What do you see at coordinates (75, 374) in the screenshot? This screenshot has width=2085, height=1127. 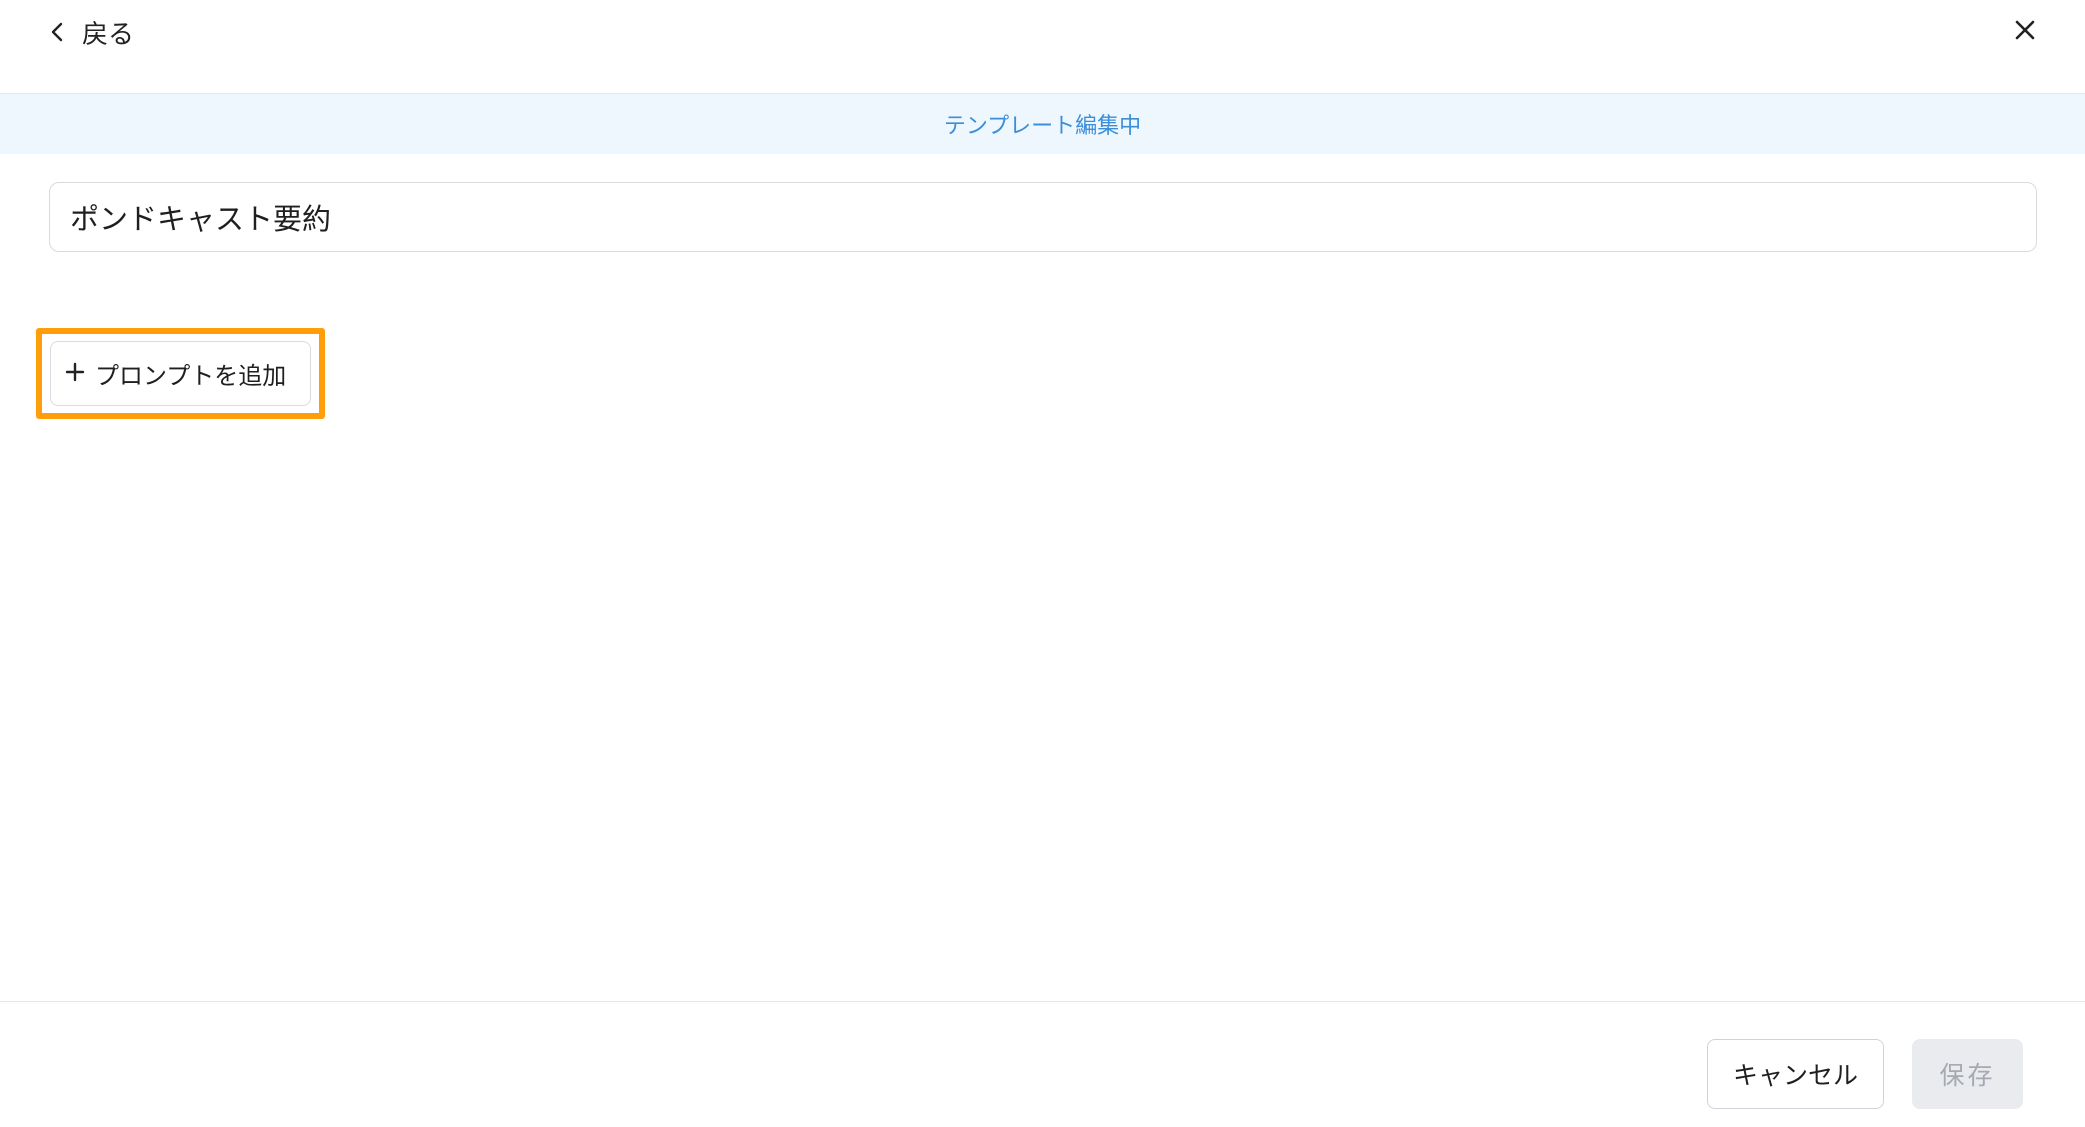 I see `plus-icon` at bounding box center [75, 374].